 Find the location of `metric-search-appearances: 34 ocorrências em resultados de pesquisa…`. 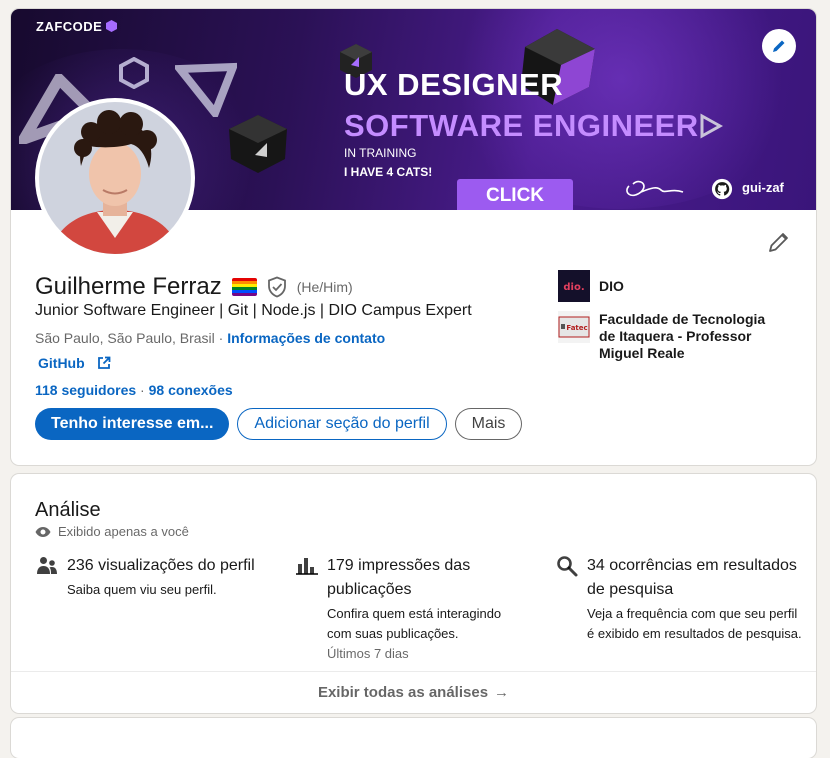

metric-search-appearances: 34 ocorrências em resultados de pesquisa… is located at coordinates (678, 599).